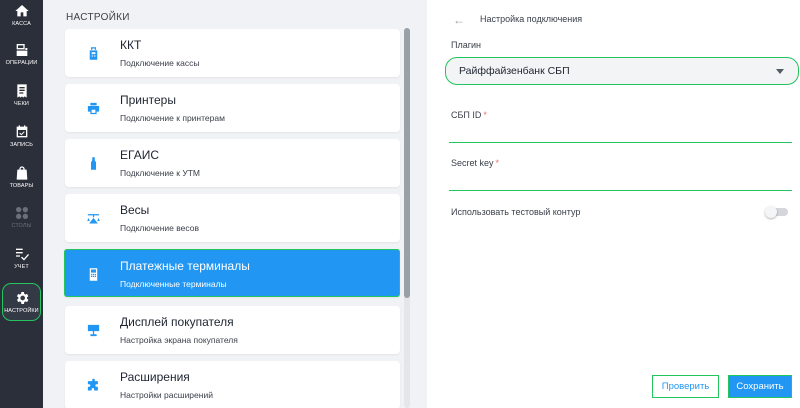 This screenshot has width=800, height=408. Describe the element at coordinates (22, 132) in the screenshot. I see `calendar-check-icon` at that location.